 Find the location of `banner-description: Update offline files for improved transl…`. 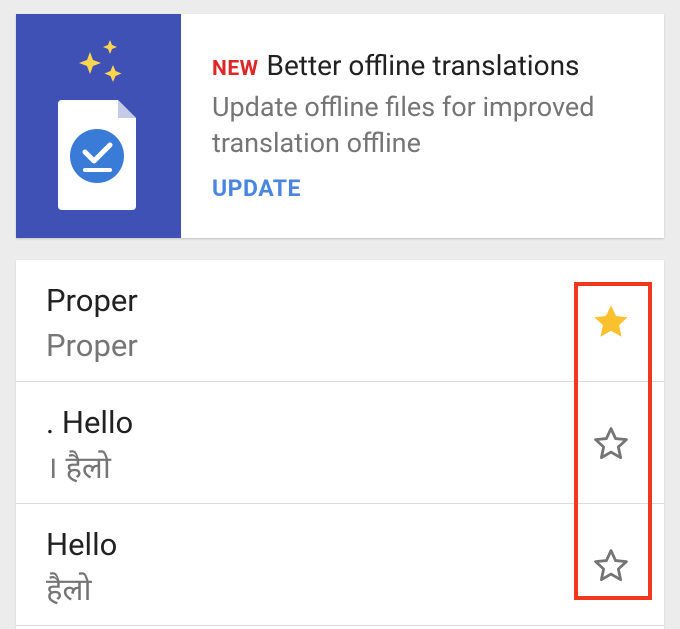

banner-description: Update offline files for improved transl… is located at coordinates (403, 125).